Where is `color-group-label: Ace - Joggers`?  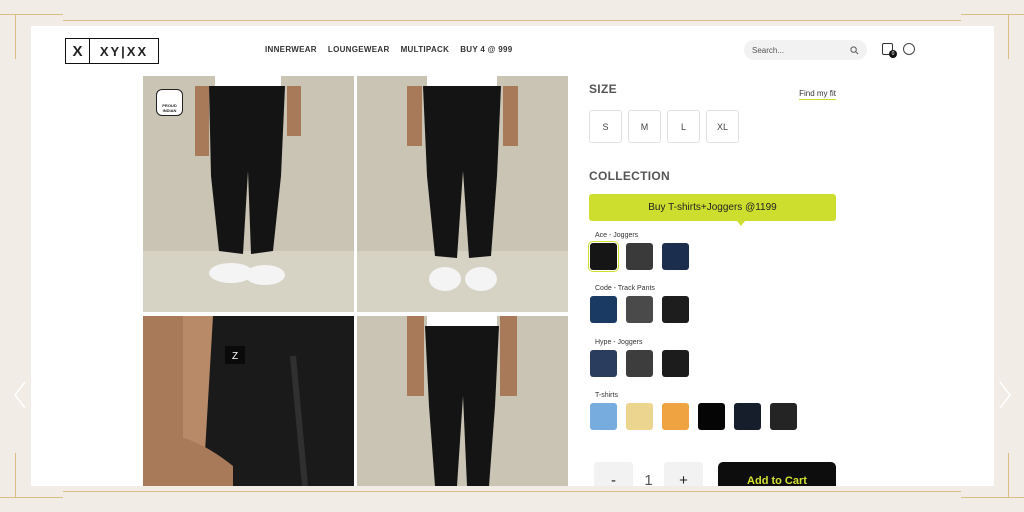
color-group-label: Ace - Joggers is located at coordinates (617, 235).